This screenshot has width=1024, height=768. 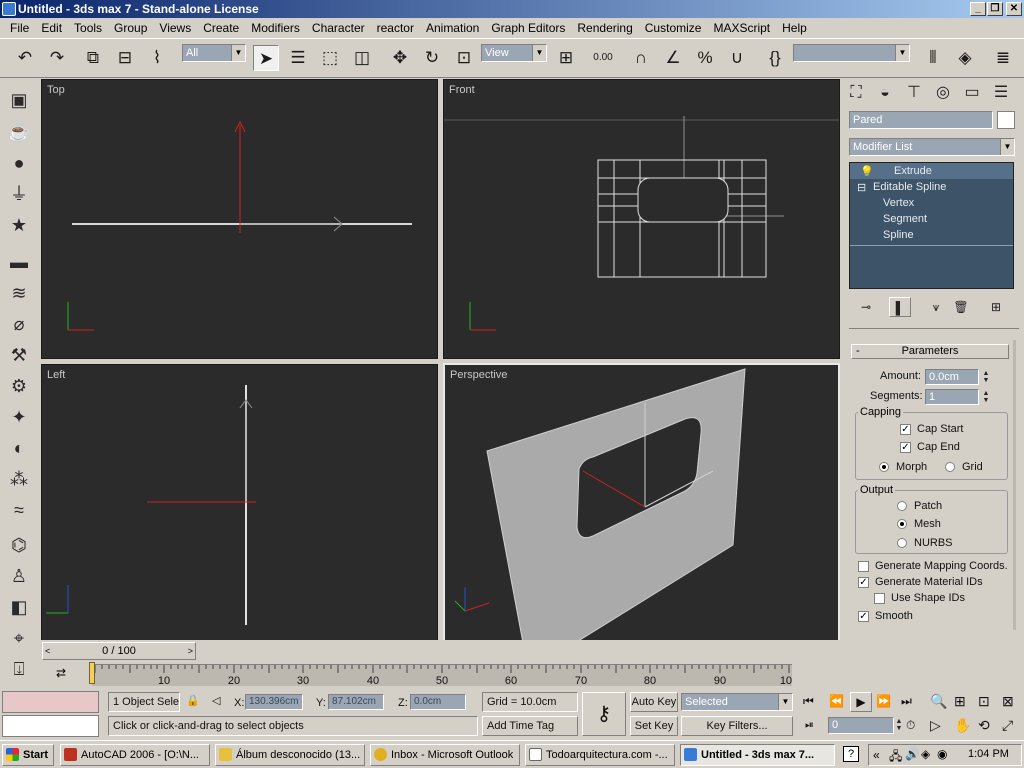 What do you see at coordinates (19, 386) in the screenshot?
I see `gear-icon: ⚙` at bounding box center [19, 386].